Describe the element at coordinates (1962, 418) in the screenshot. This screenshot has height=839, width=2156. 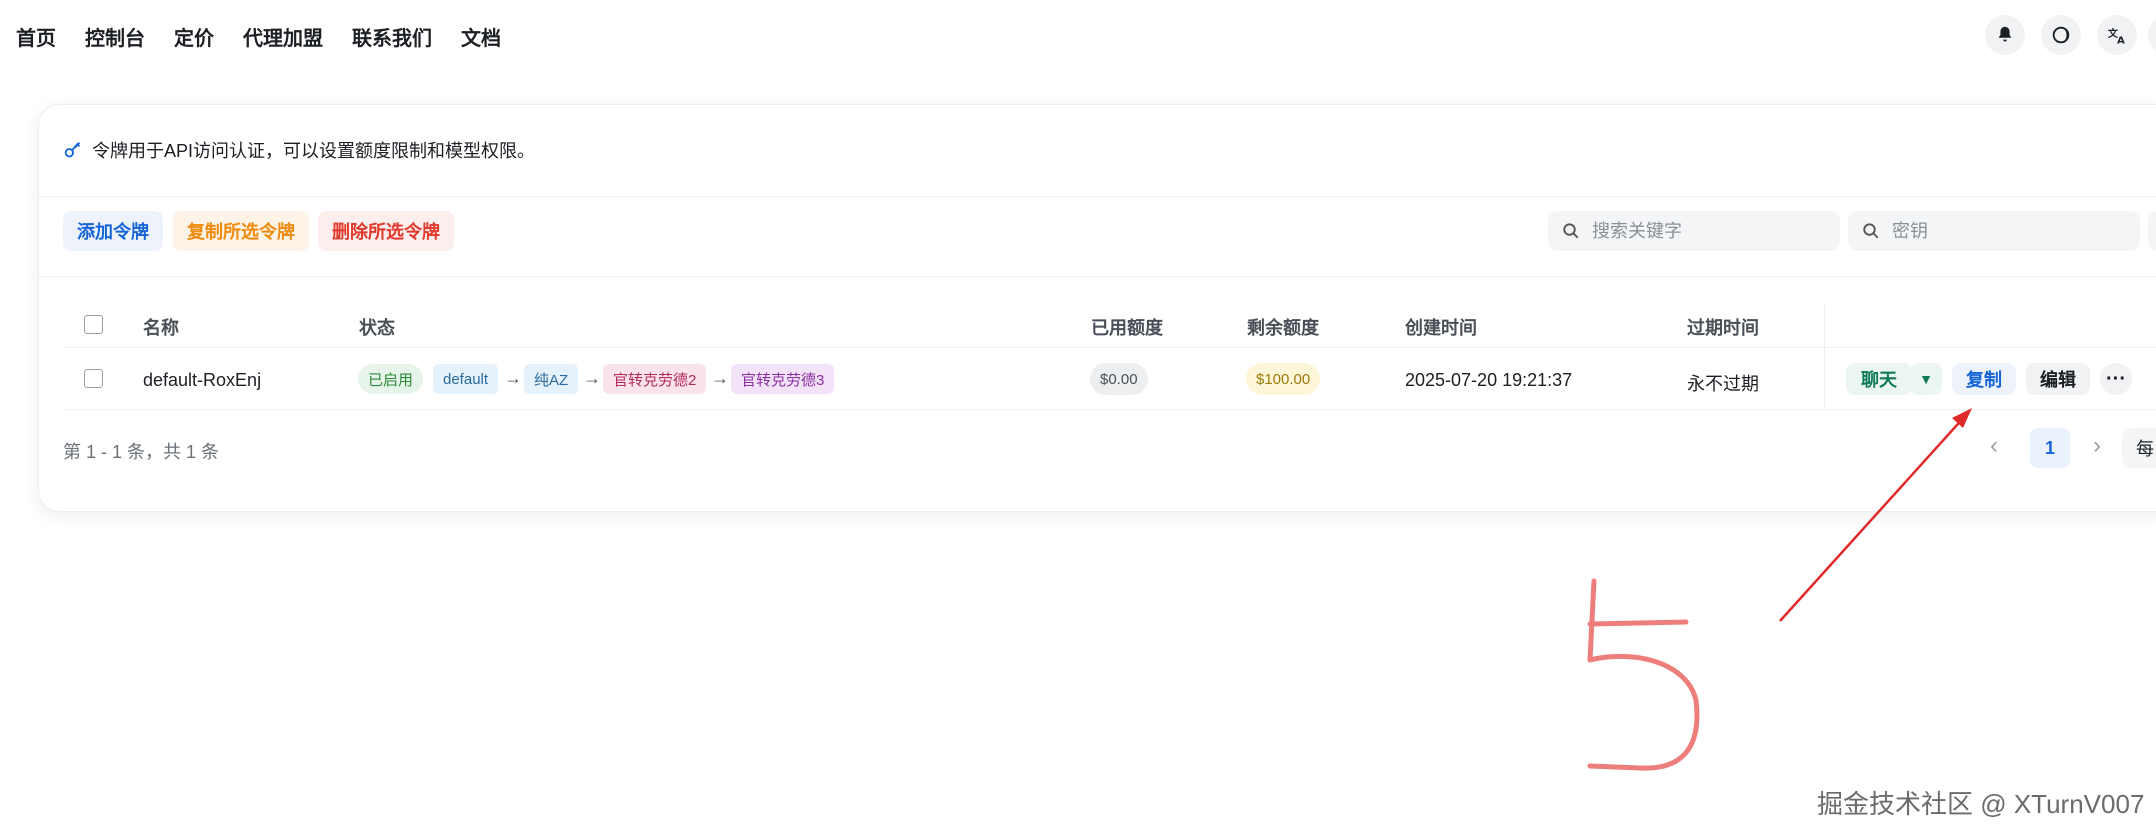
I see `annotation-arrowhead` at that location.